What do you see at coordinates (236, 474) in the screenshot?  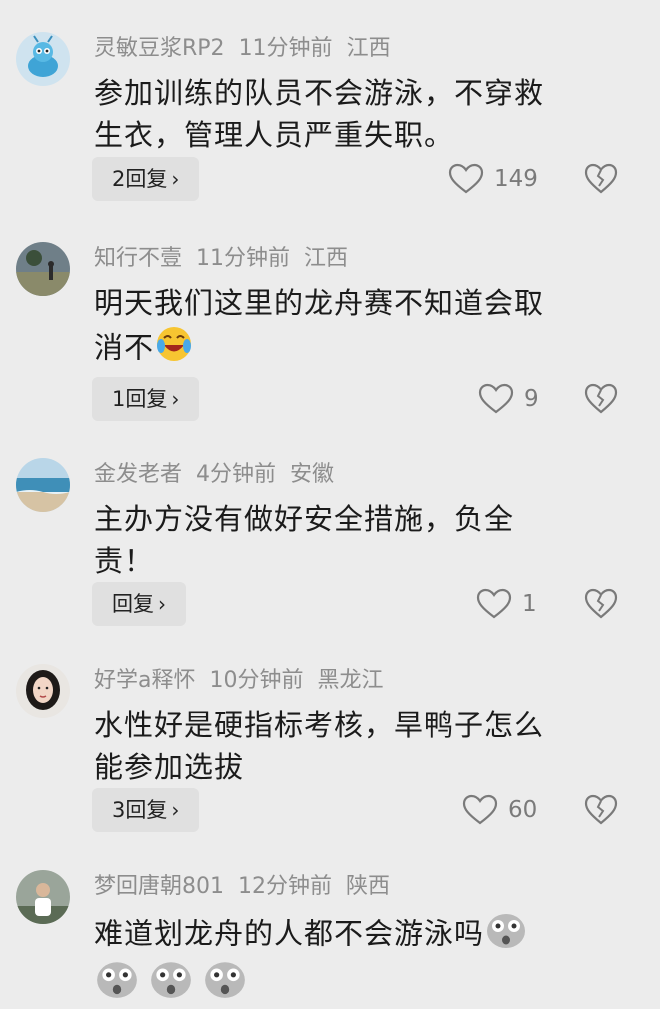 I see `timestamp: 4分钟前` at bounding box center [236, 474].